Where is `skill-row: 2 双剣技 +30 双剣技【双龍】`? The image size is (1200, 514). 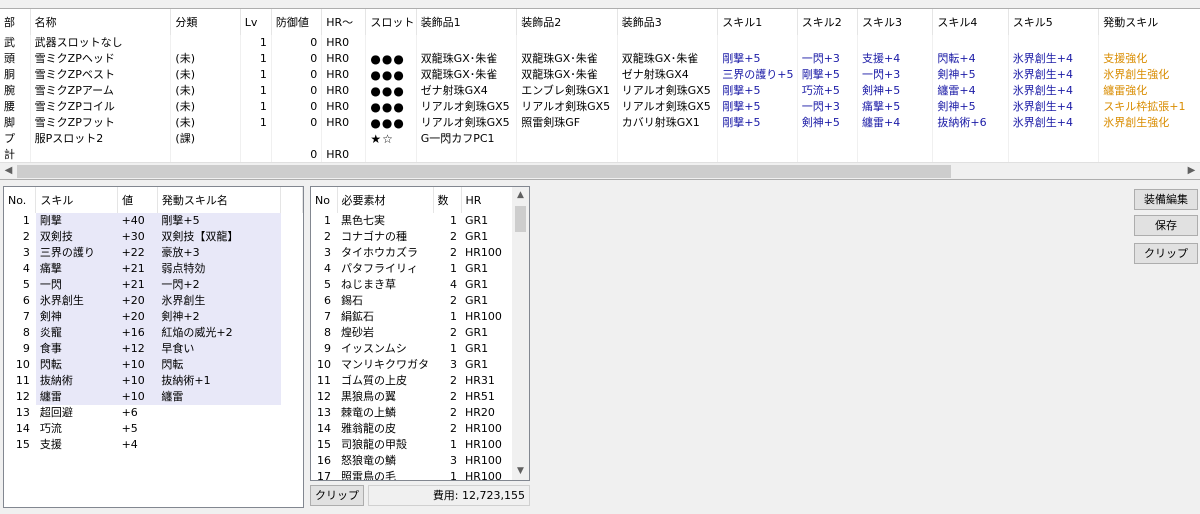
skill-row: 2 双剣技 +30 双剣技【双龍】 is located at coordinates (153, 237).